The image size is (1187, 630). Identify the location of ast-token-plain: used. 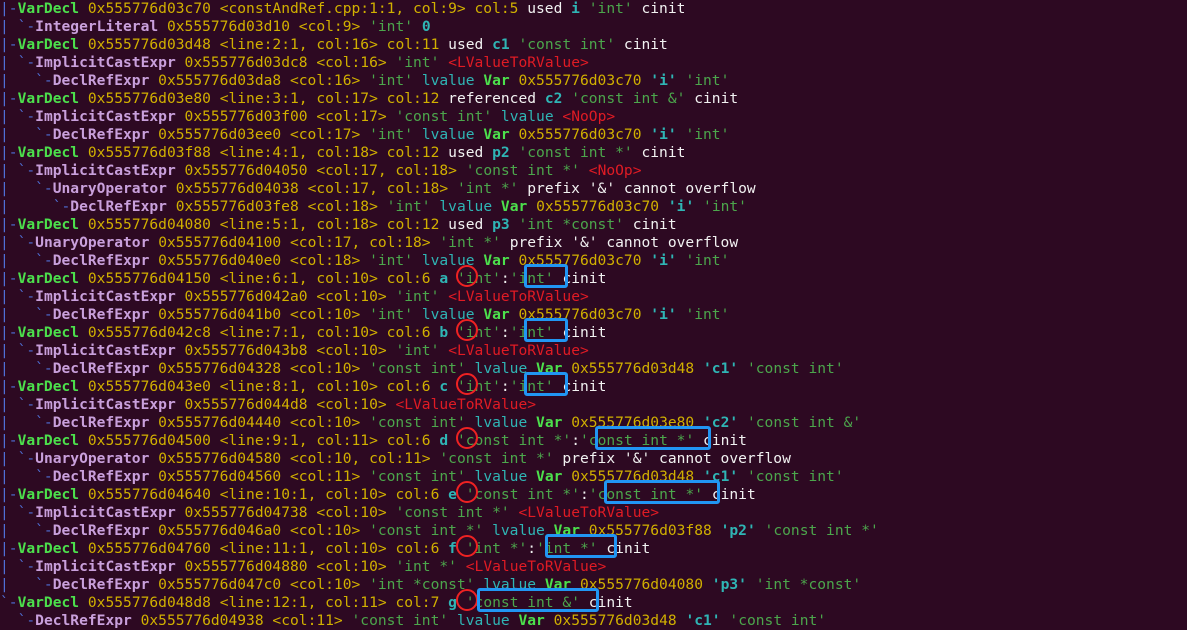
(545, 8).